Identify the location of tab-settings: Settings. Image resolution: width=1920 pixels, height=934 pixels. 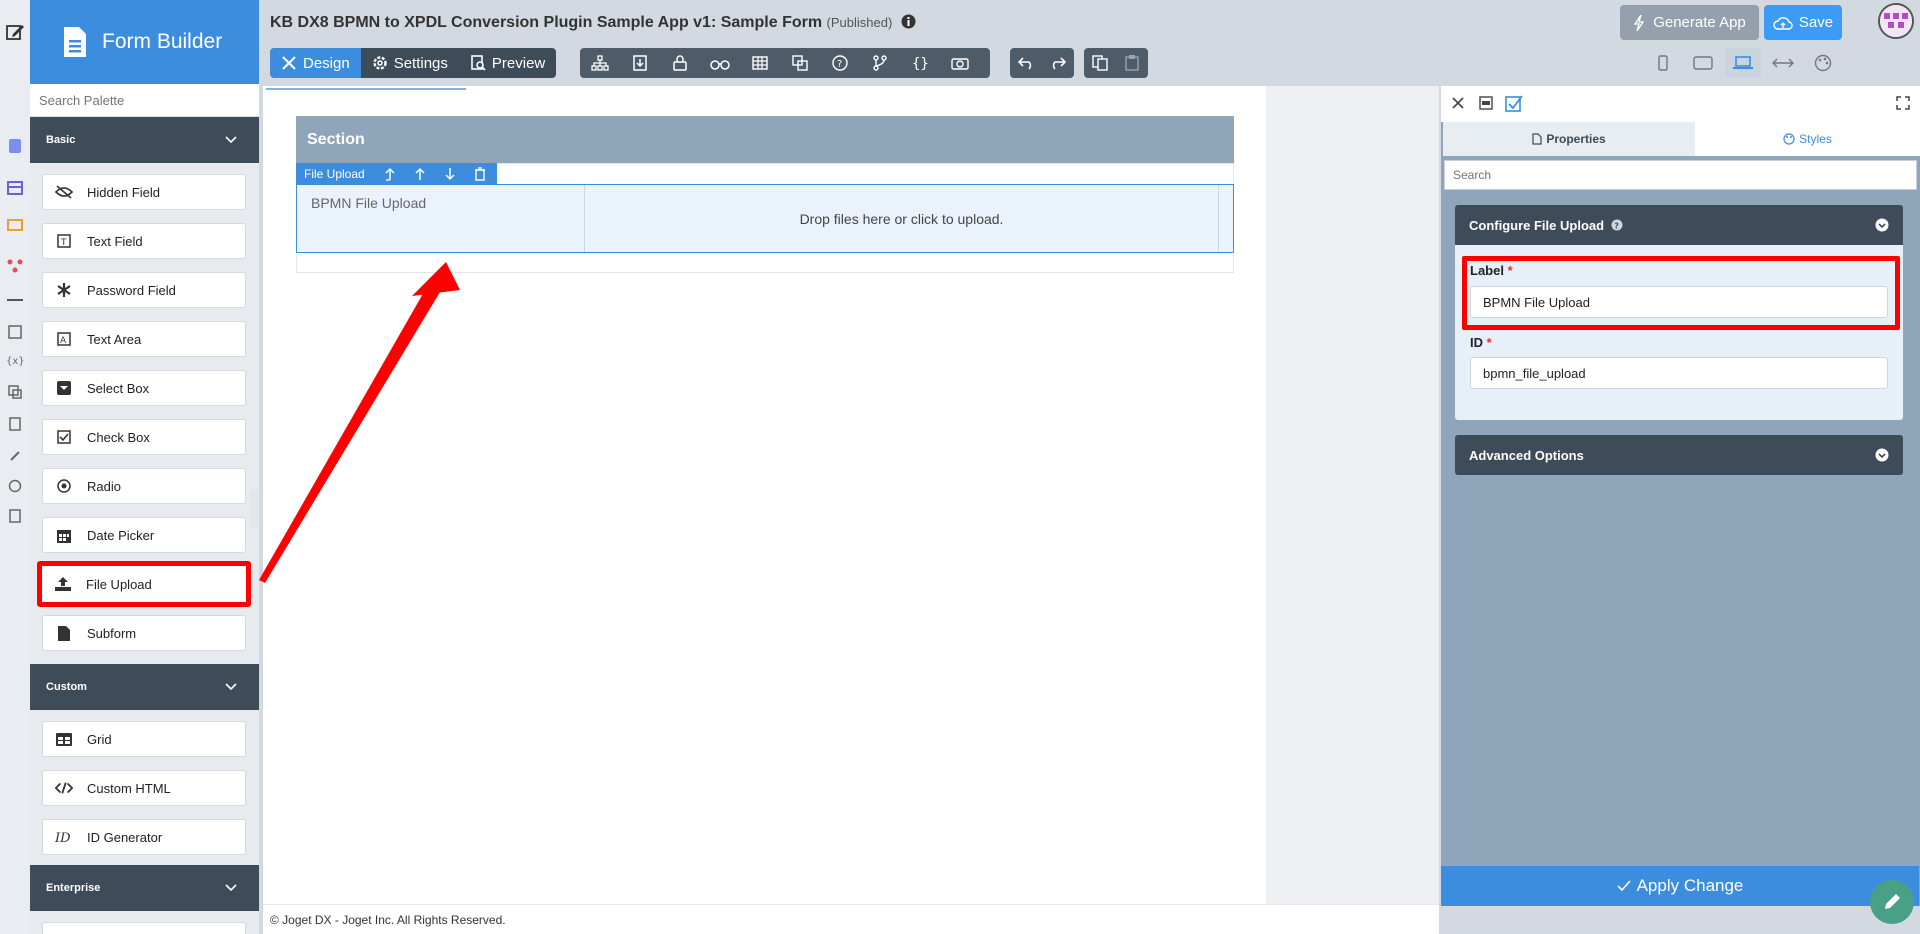
(409, 63).